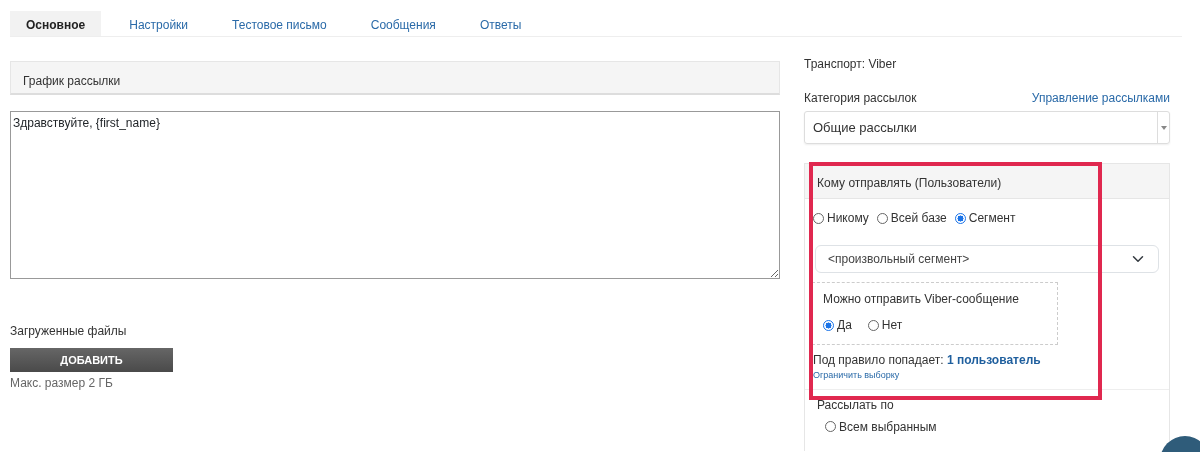  Describe the element at coordinates (927, 360) in the screenshot. I see `rule-text: Под правило попадает: 1 пользователь` at that location.